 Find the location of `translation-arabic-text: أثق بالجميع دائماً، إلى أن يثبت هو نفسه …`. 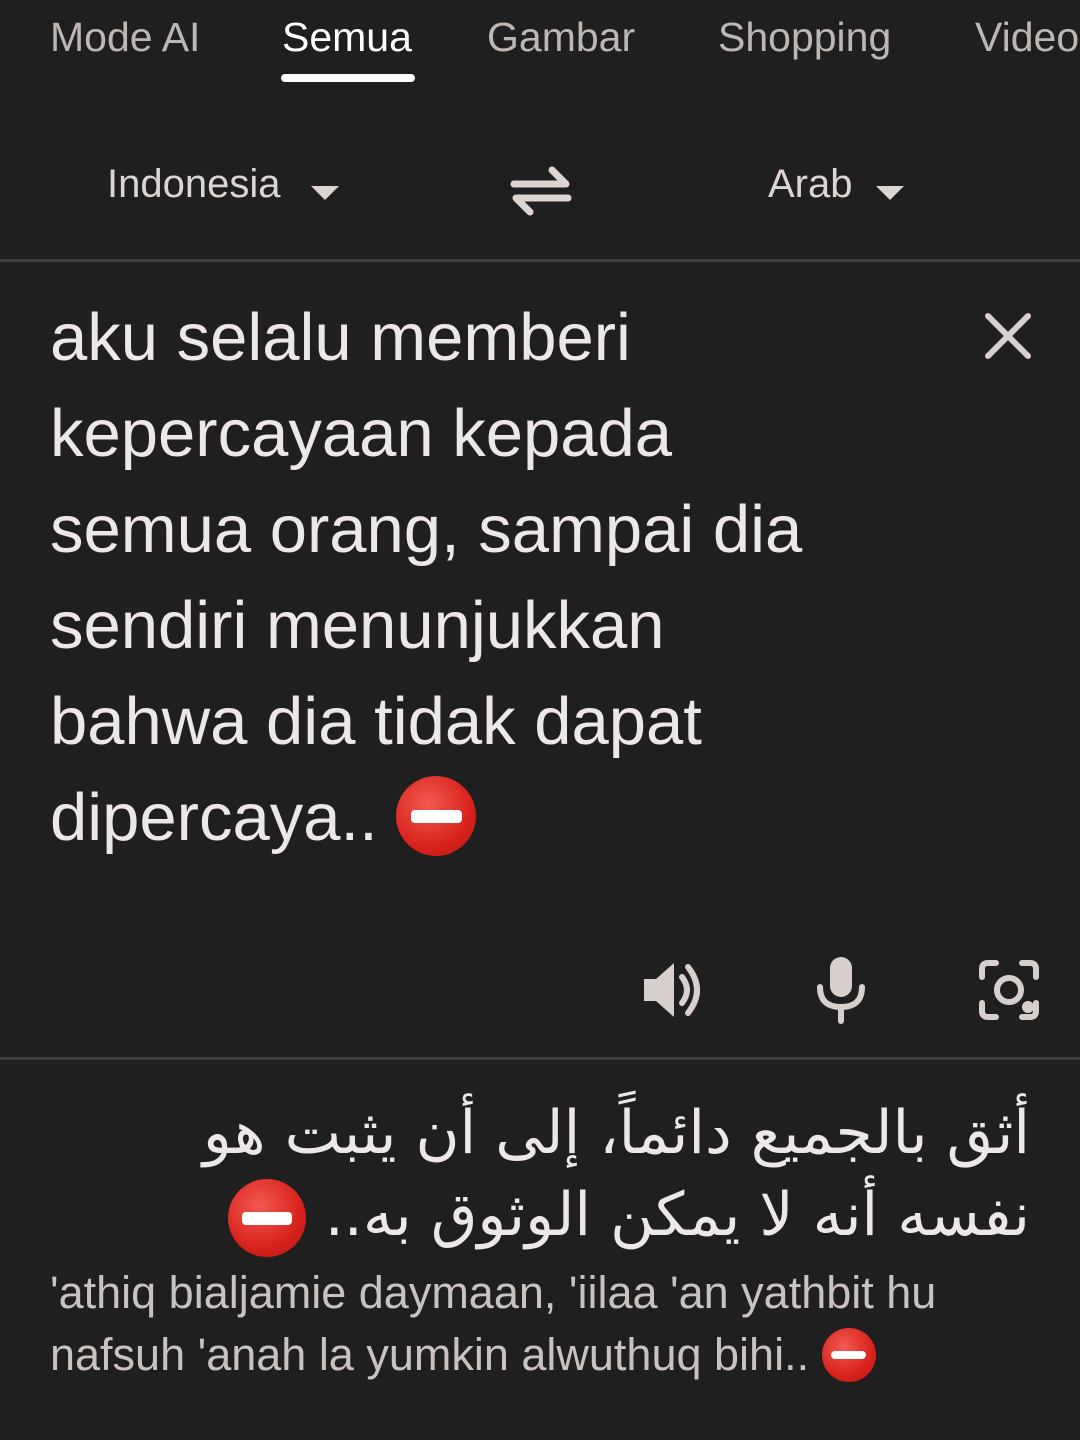

translation-arabic-text: أثق بالجميع دائماً، إلى أن يثبت هو نفسه … is located at coordinates (616, 1174).